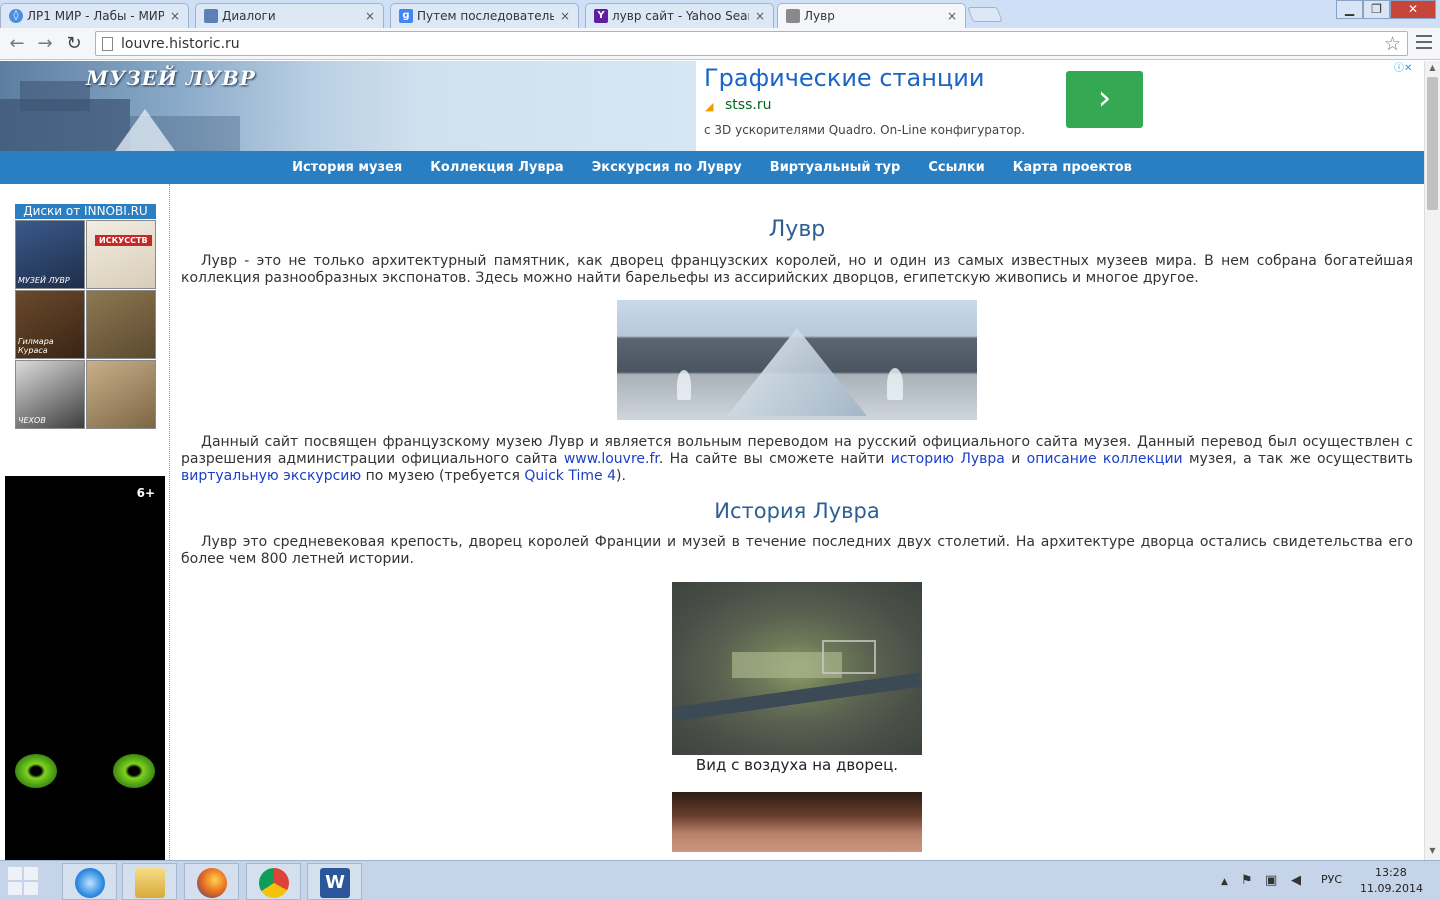 This screenshot has height=900, width=1440. Describe the element at coordinates (50, 254) in the screenshot. I see `disc-louvre: МУЗЕЙ ЛУВР` at that location.